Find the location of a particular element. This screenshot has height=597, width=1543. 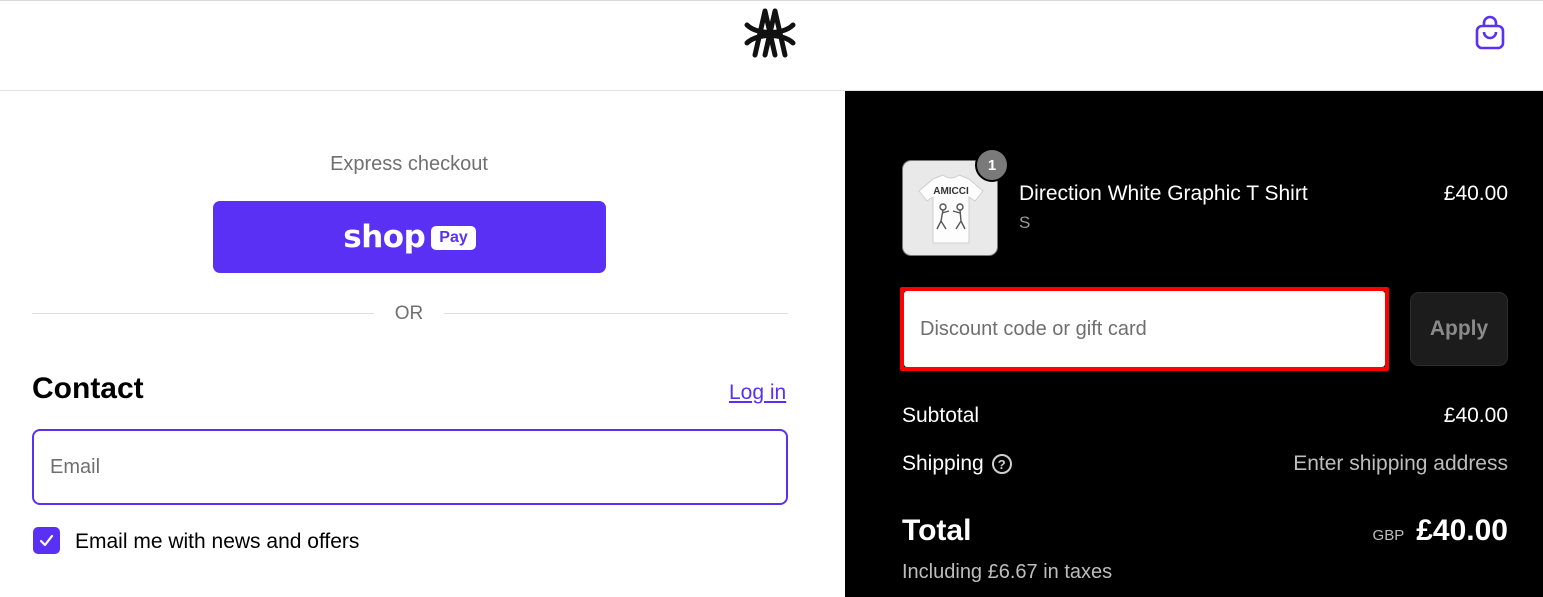

newsletter-label: Email me with news and offers is located at coordinates (217, 541).